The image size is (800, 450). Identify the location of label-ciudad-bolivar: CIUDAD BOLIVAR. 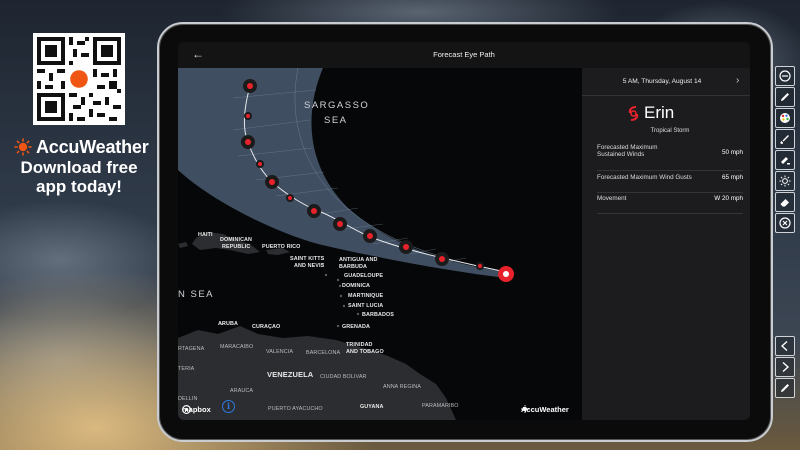
(343, 377).